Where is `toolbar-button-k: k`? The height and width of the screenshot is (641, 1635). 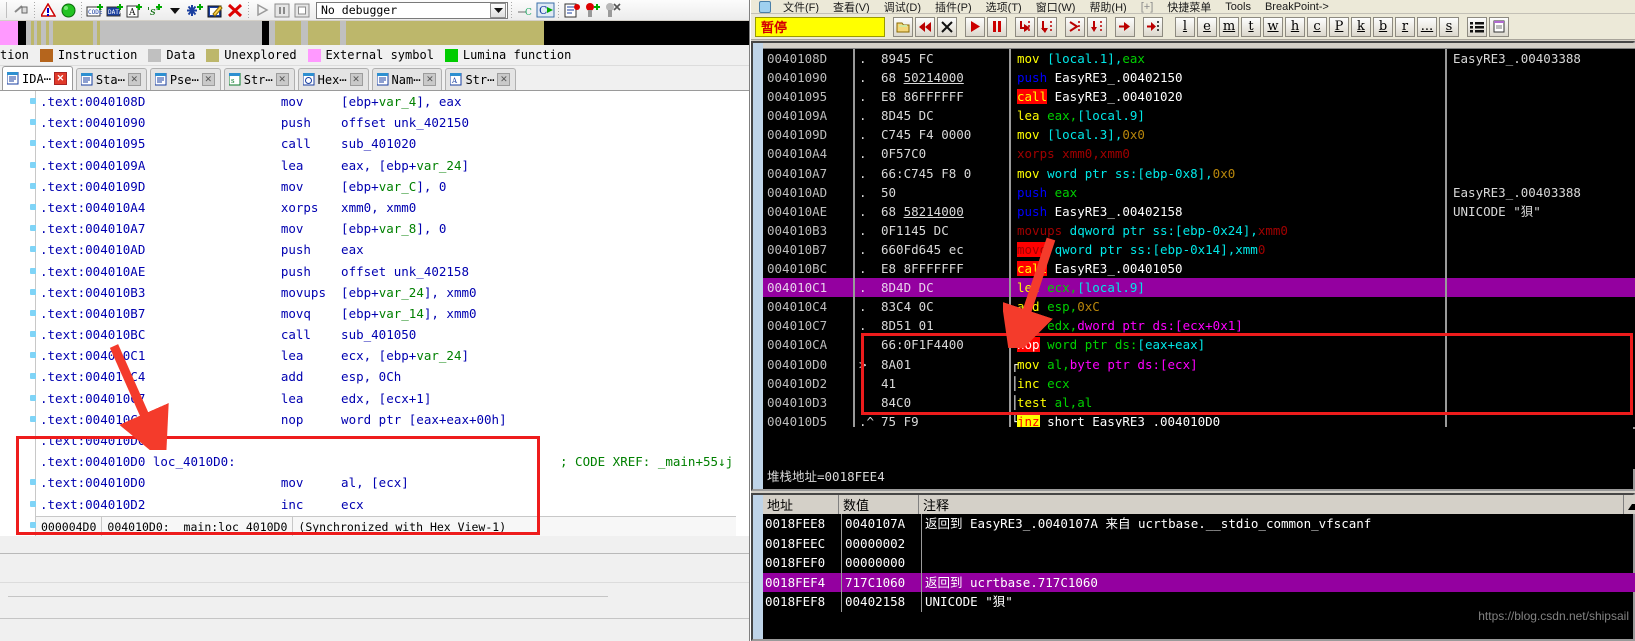 toolbar-button-k: k is located at coordinates (1361, 26).